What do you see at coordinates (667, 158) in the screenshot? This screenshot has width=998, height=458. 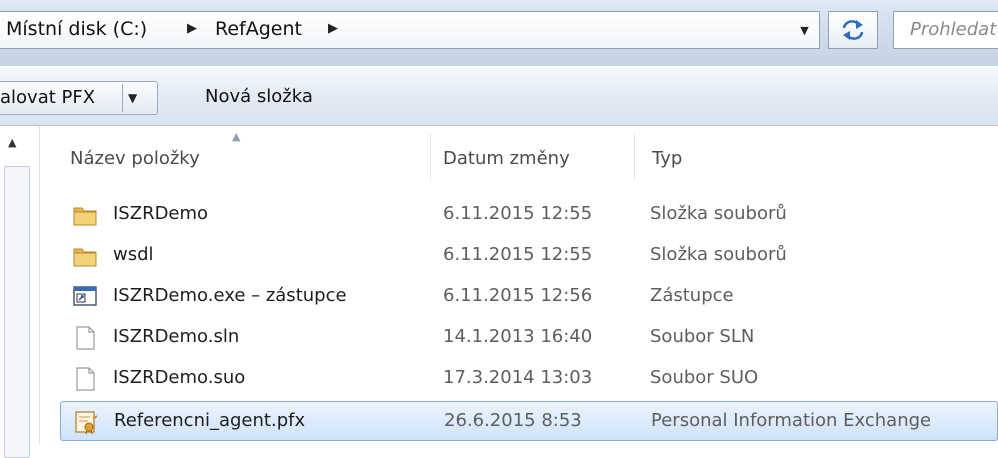 I see `column-header-type: Typ` at bounding box center [667, 158].